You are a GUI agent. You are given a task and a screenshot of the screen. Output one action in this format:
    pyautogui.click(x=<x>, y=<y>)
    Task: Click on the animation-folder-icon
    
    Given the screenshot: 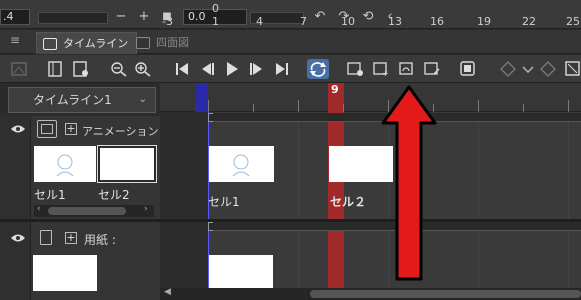 What is the action you would take?
    pyautogui.click(x=47, y=129)
    